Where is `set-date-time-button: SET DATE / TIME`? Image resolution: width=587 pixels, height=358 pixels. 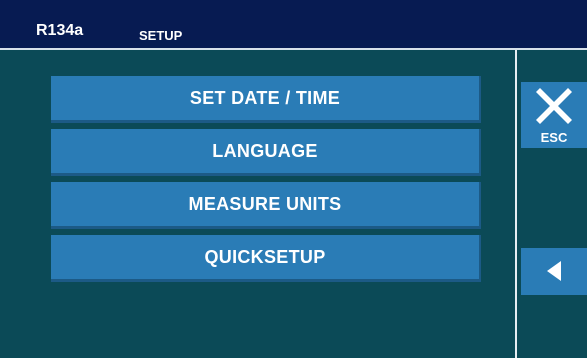 set-date-time-button: SET DATE / TIME is located at coordinates (266, 99).